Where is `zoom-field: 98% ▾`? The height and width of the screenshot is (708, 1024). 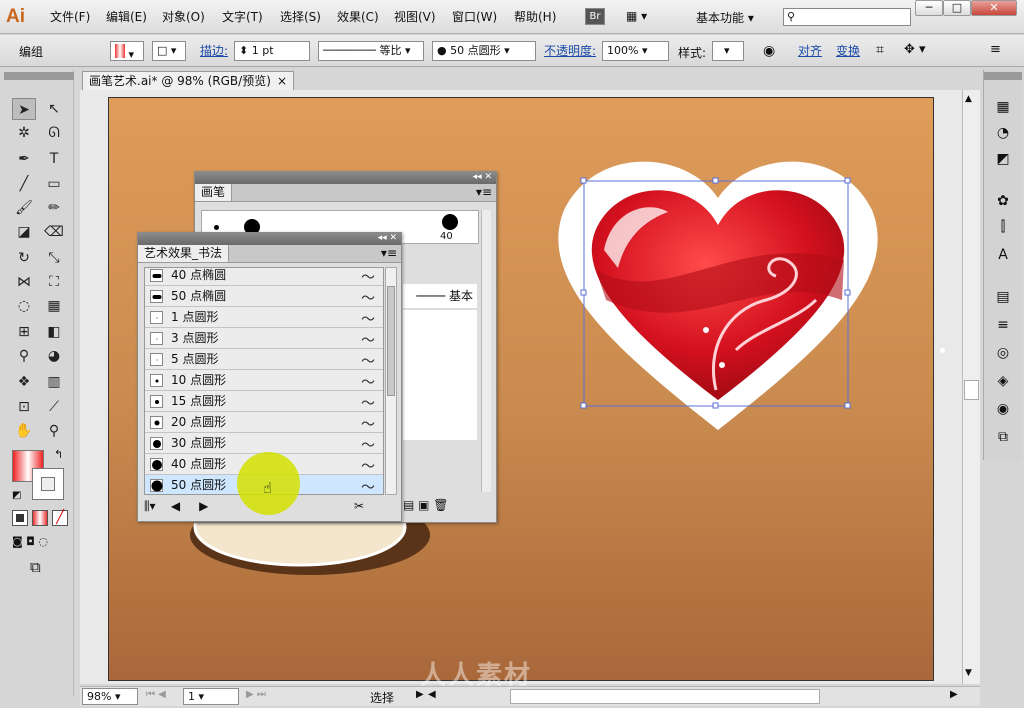 zoom-field: 98% ▾ is located at coordinates (110, 696).